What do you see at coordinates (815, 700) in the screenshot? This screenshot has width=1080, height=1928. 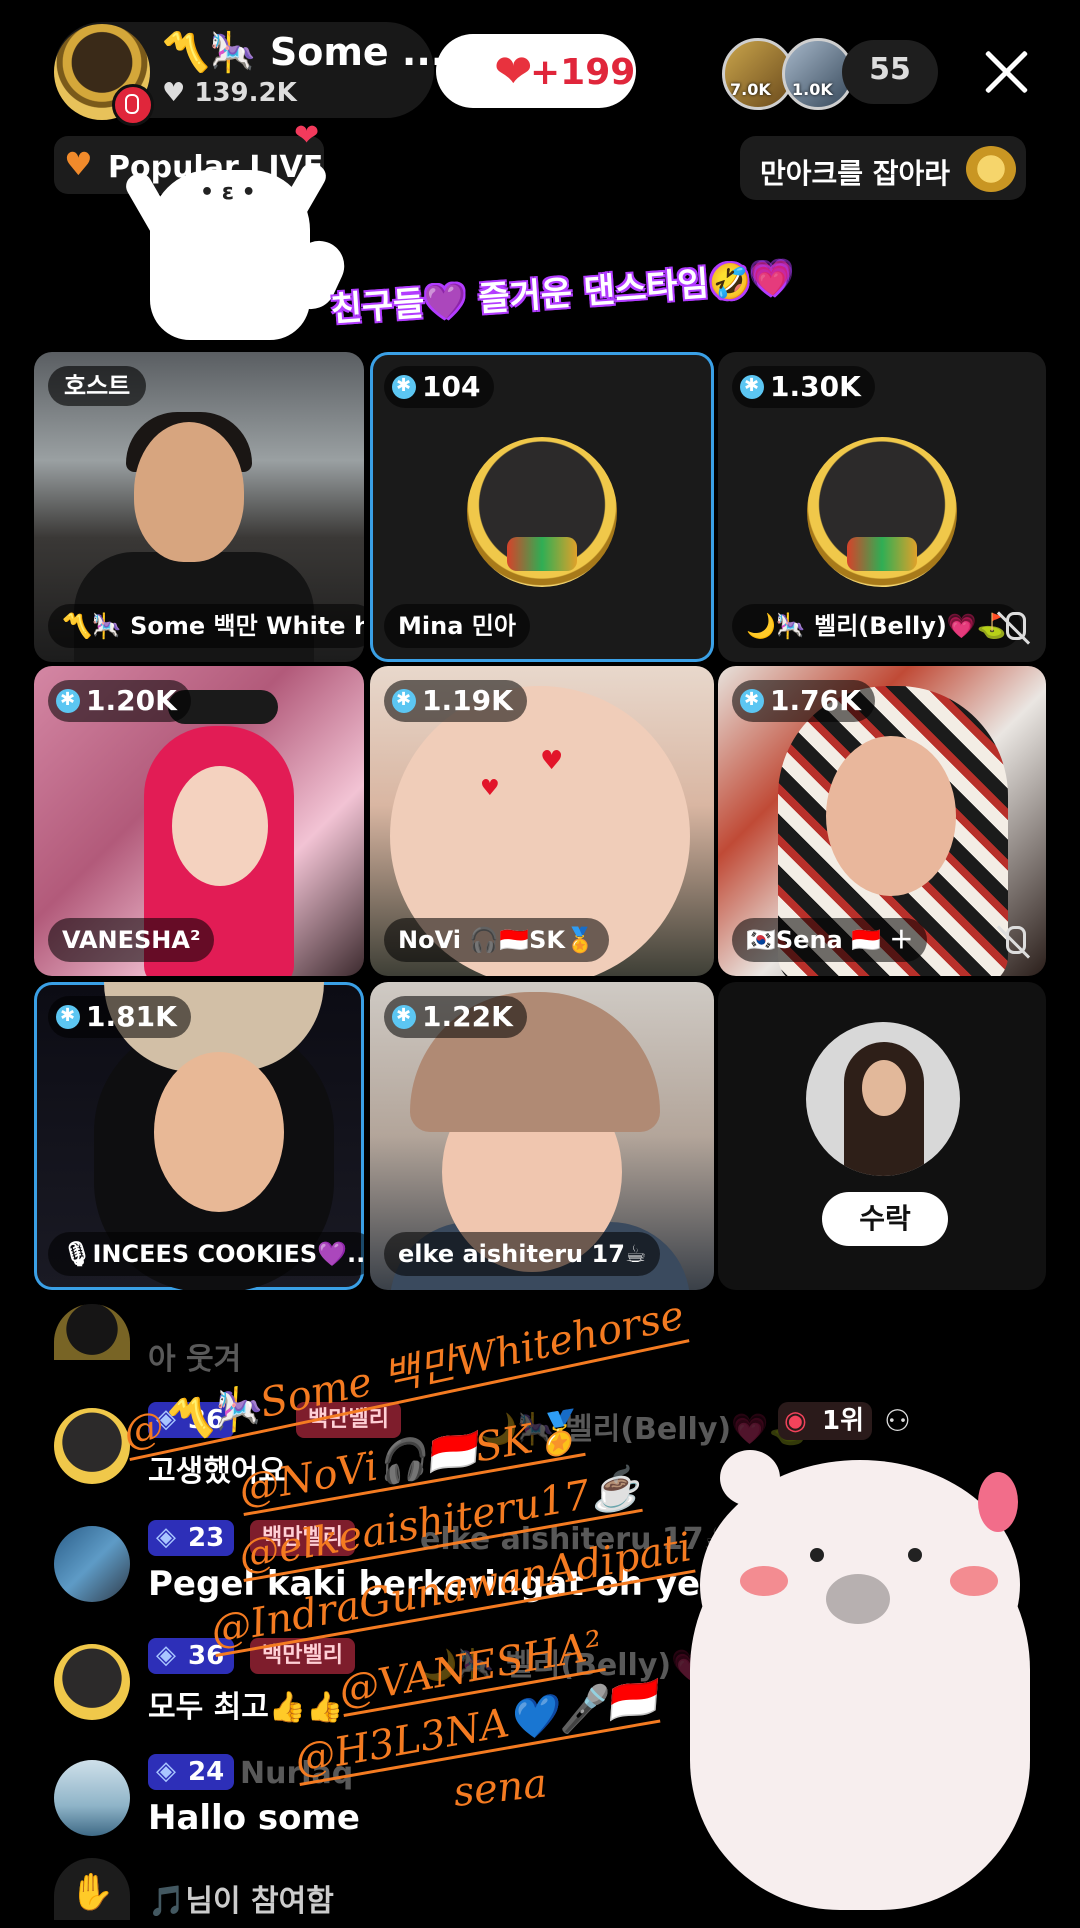 I see `guest-score: 1.76K` at bounding box center [815, 700].